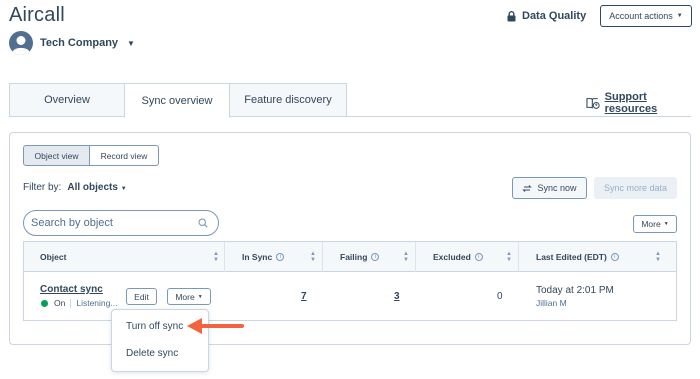  I want to click on filter: Filter by: All objects ▼, so click(75, 187).